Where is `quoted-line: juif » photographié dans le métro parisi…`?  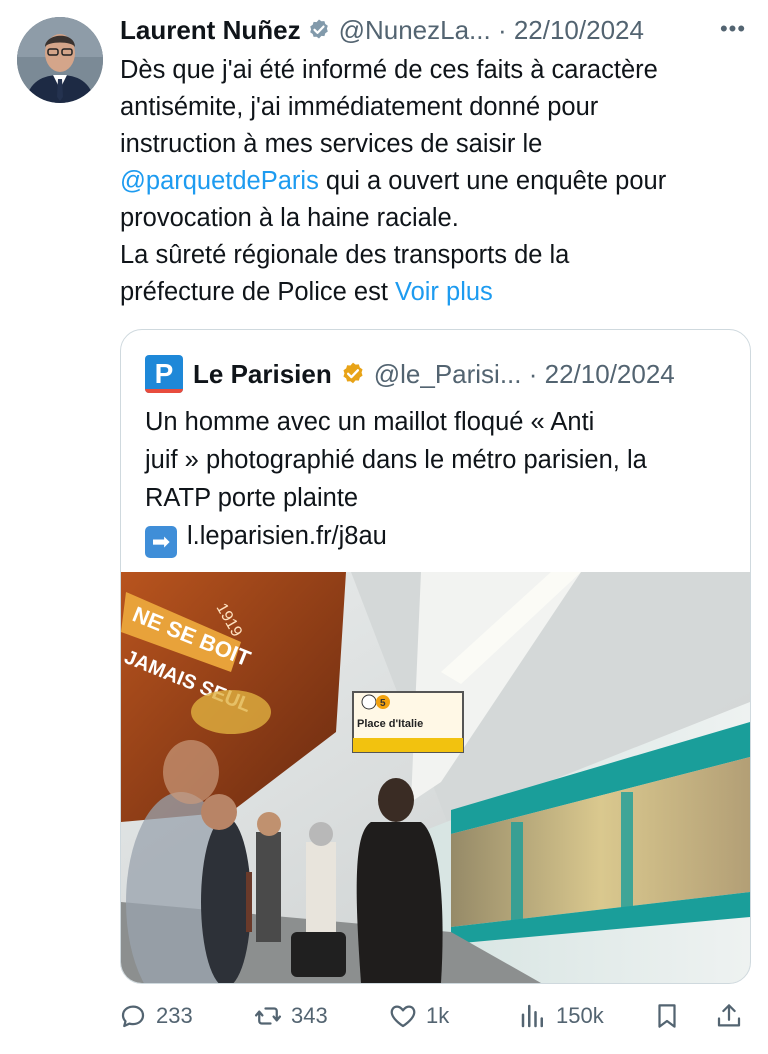 quoted-line: juif » photographié dans le métro parisi… is located at coordinates (396, 460).